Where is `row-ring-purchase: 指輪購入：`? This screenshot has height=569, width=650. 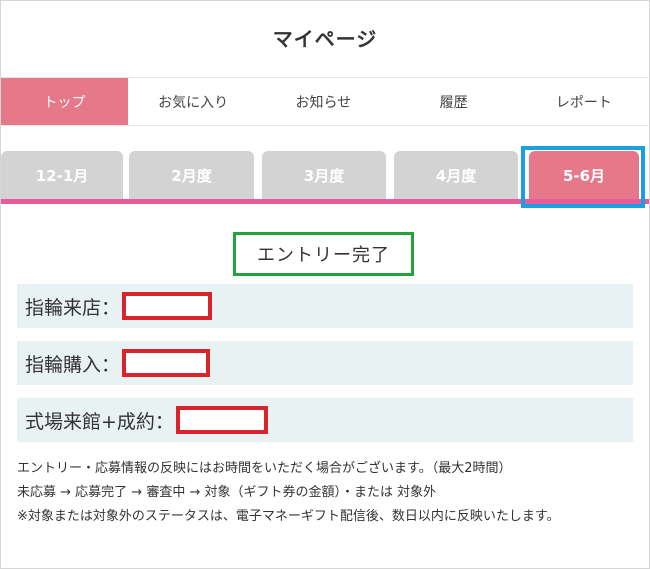
row-ring-purchase: 指輪購入： is located at coordinates (325, 363).